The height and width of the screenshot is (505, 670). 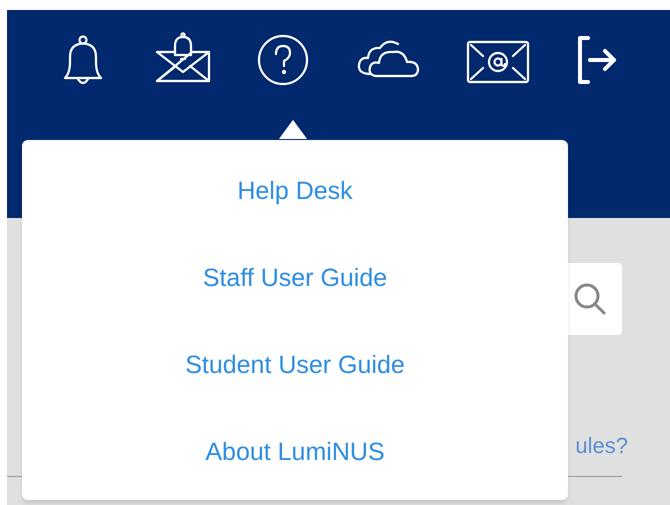 What do you see at coordinates (295, 365) in the screenshot?
I see `menu-item: Student User Guide` at bounding box center [295, 365].